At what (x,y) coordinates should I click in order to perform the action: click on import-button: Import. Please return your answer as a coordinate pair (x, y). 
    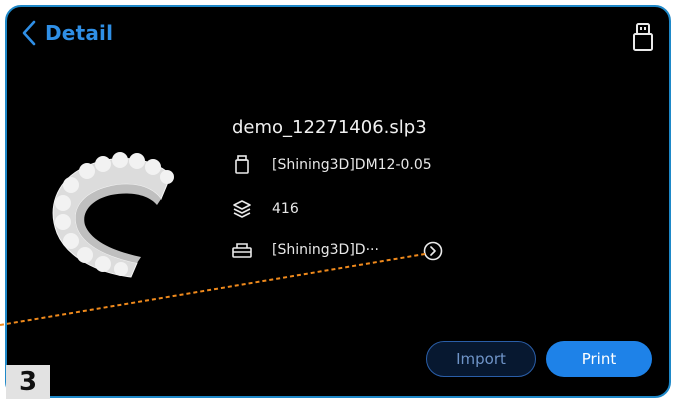
    Looking at the image, I should click on (481, 359).